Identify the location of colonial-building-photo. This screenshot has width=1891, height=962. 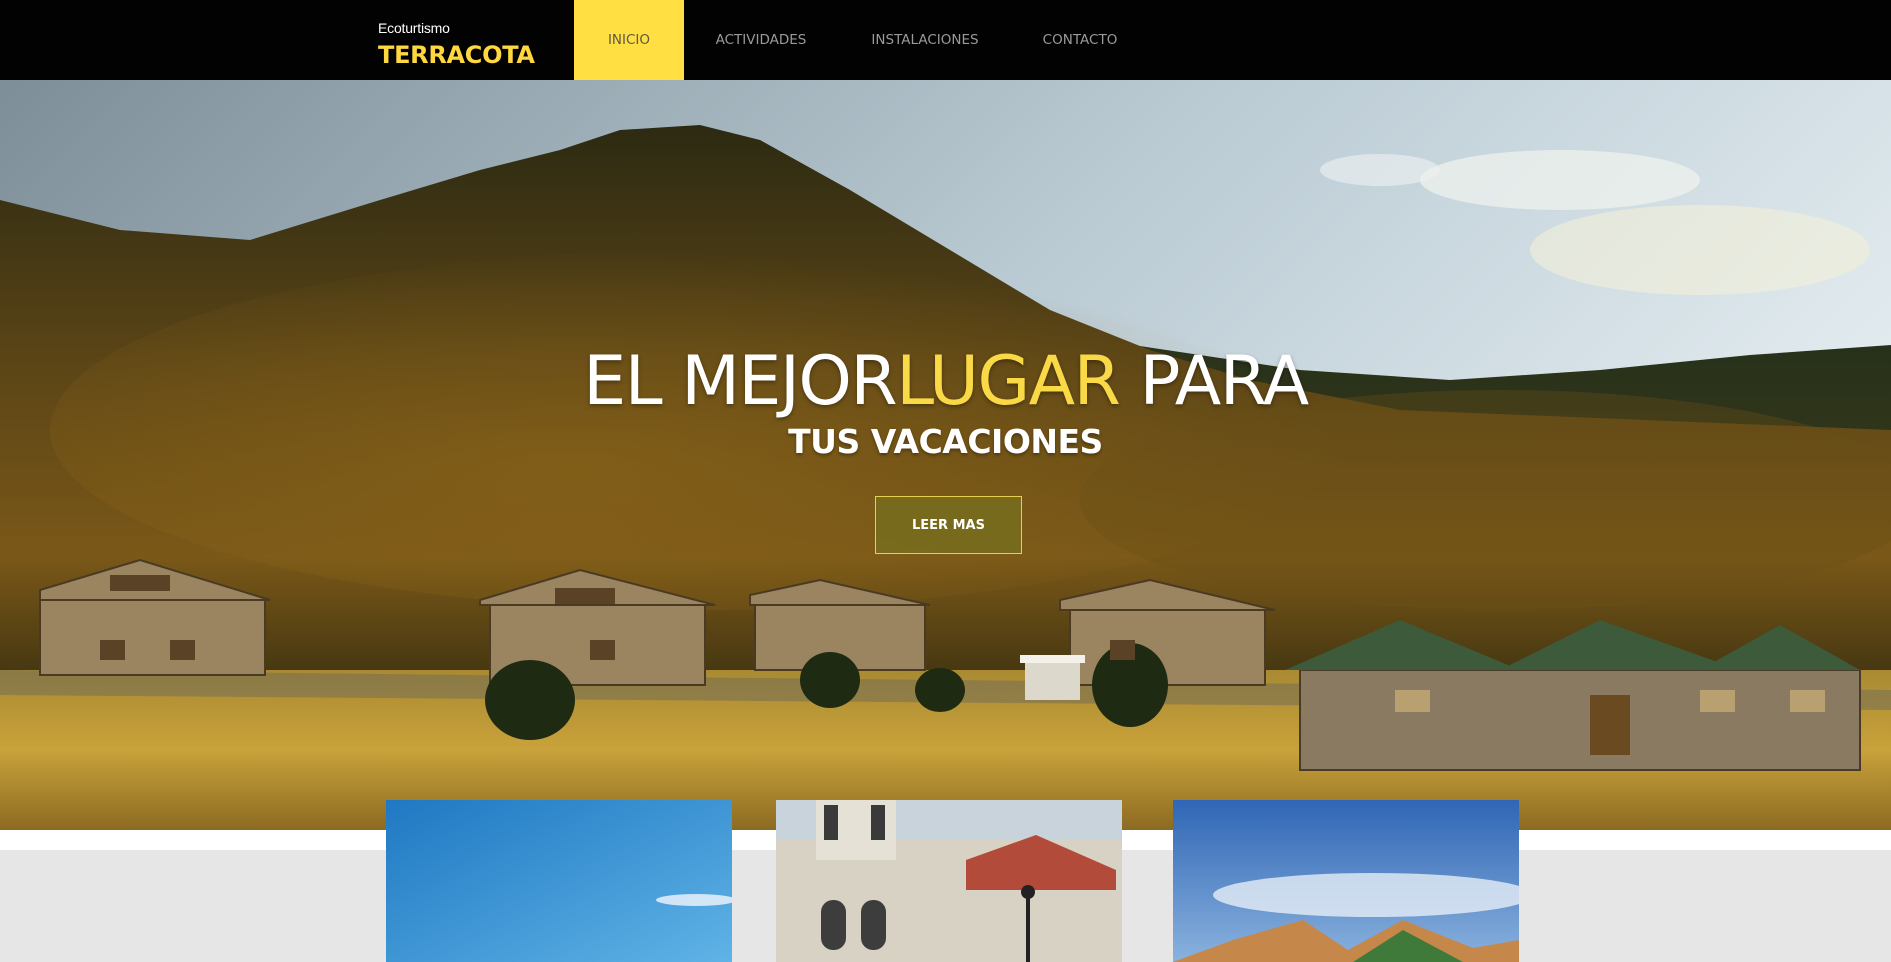
(949, 881).